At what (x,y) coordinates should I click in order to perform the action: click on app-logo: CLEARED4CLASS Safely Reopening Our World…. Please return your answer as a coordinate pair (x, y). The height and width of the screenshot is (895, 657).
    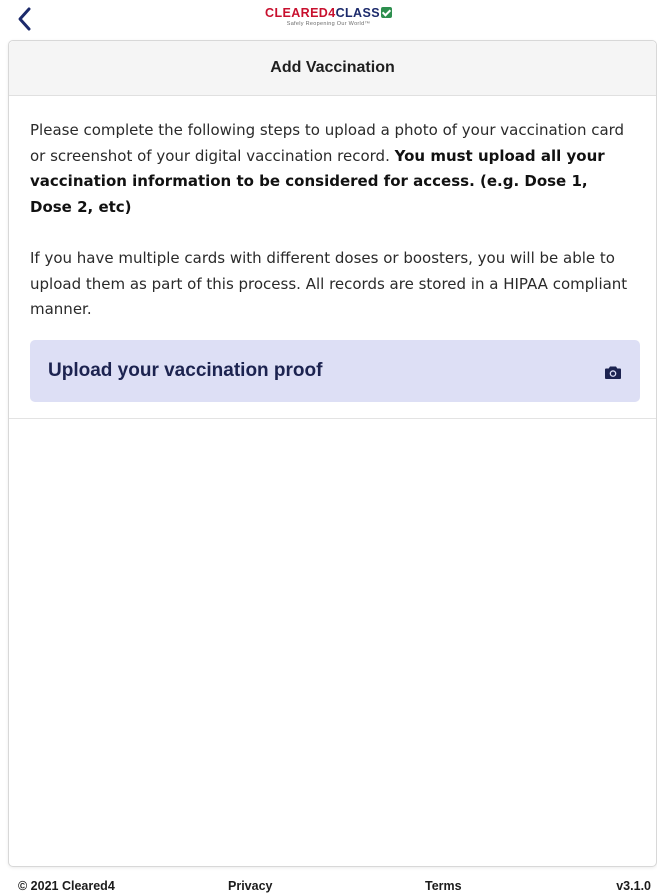
    Looking at the image, I should click on (328, 17).